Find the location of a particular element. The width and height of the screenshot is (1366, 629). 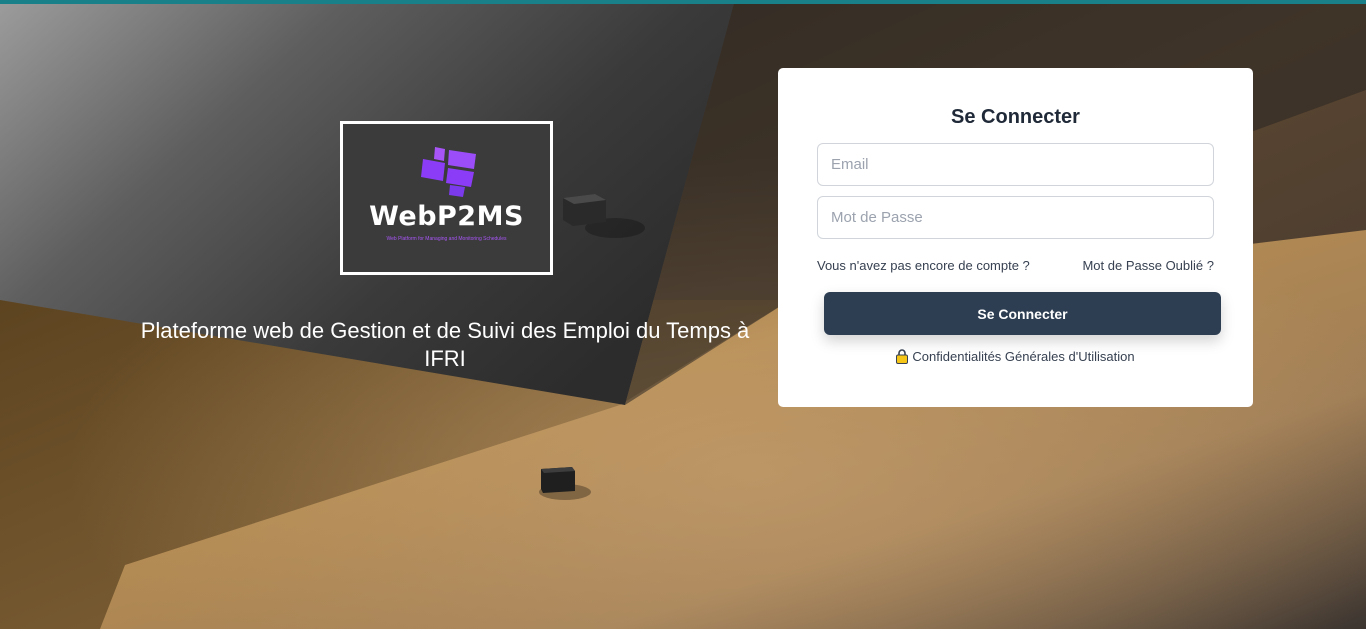

terms-row: Confidentialités Générales d'Utilisation is located at coordinates (1015, 356).